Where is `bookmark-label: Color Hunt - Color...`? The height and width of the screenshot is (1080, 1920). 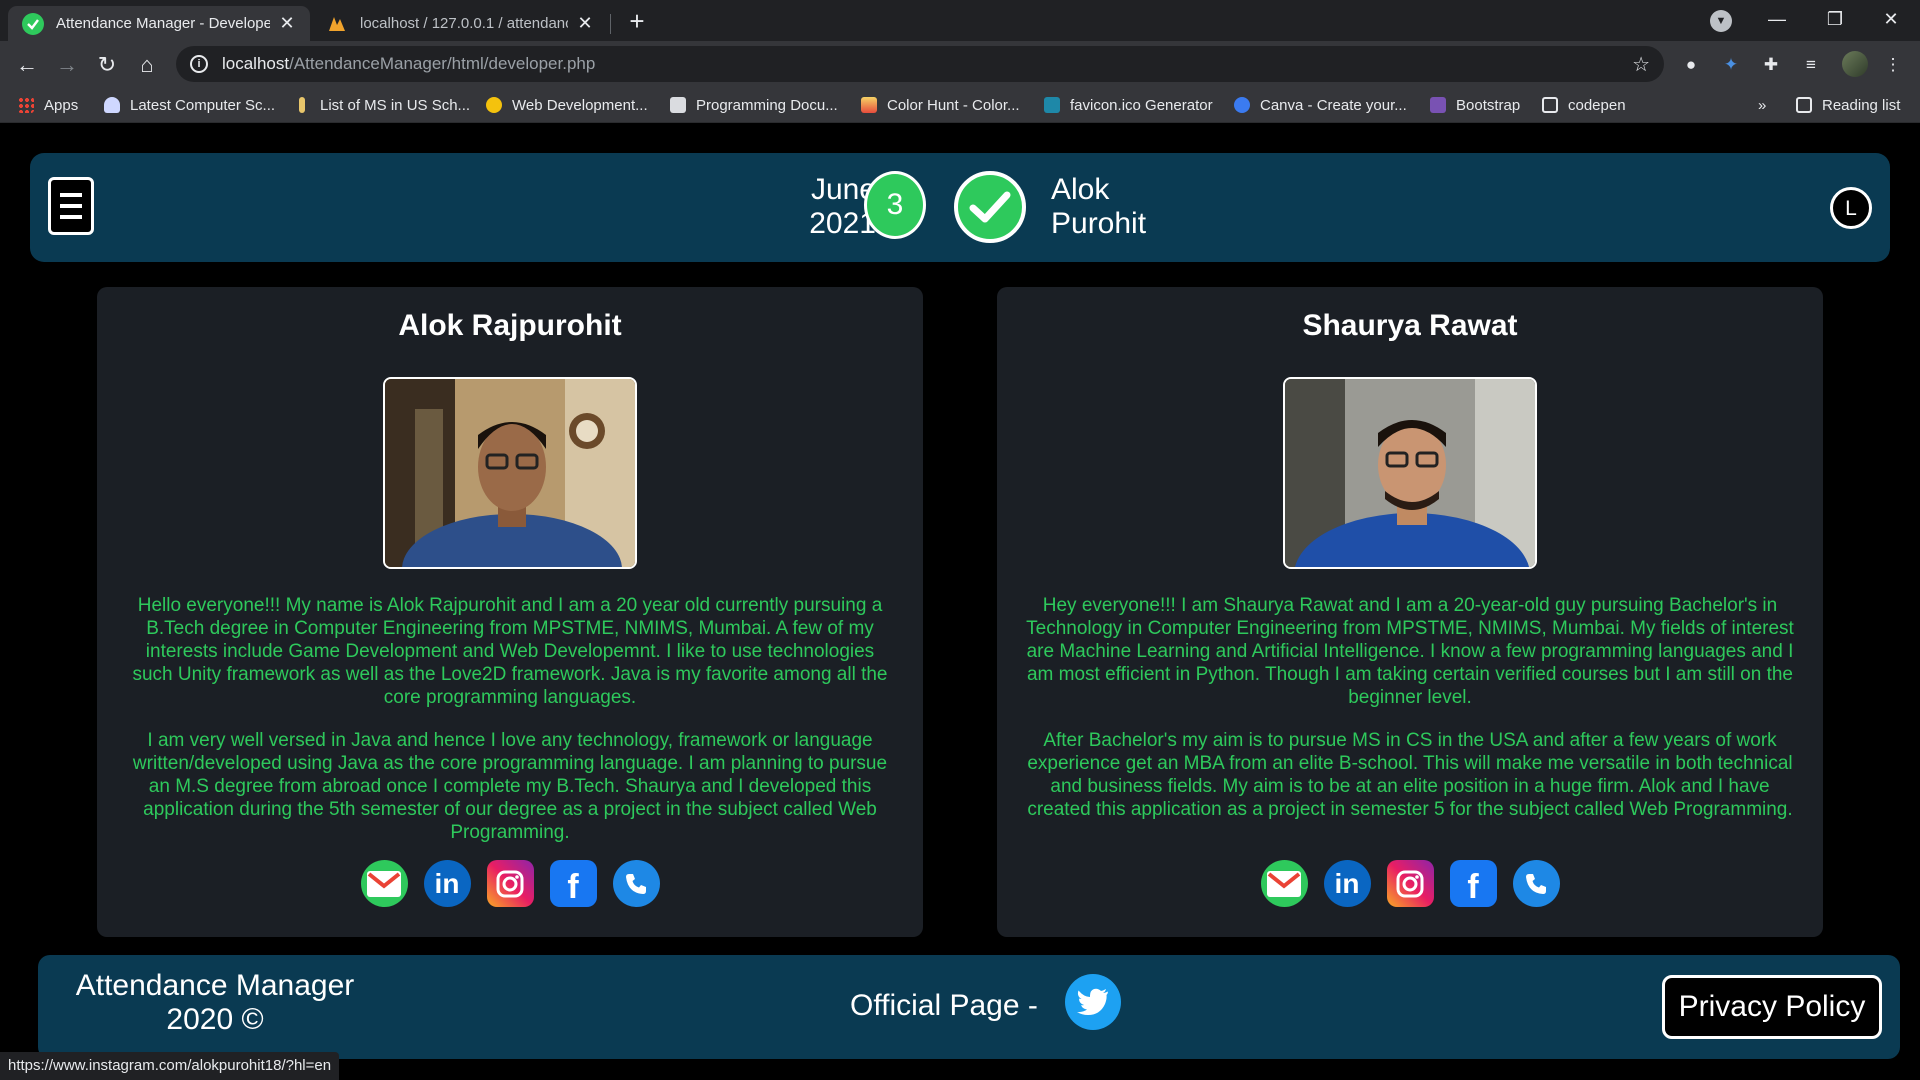
bookmark-label: Color Hunt - Color... is located at coordinates (953, 105).